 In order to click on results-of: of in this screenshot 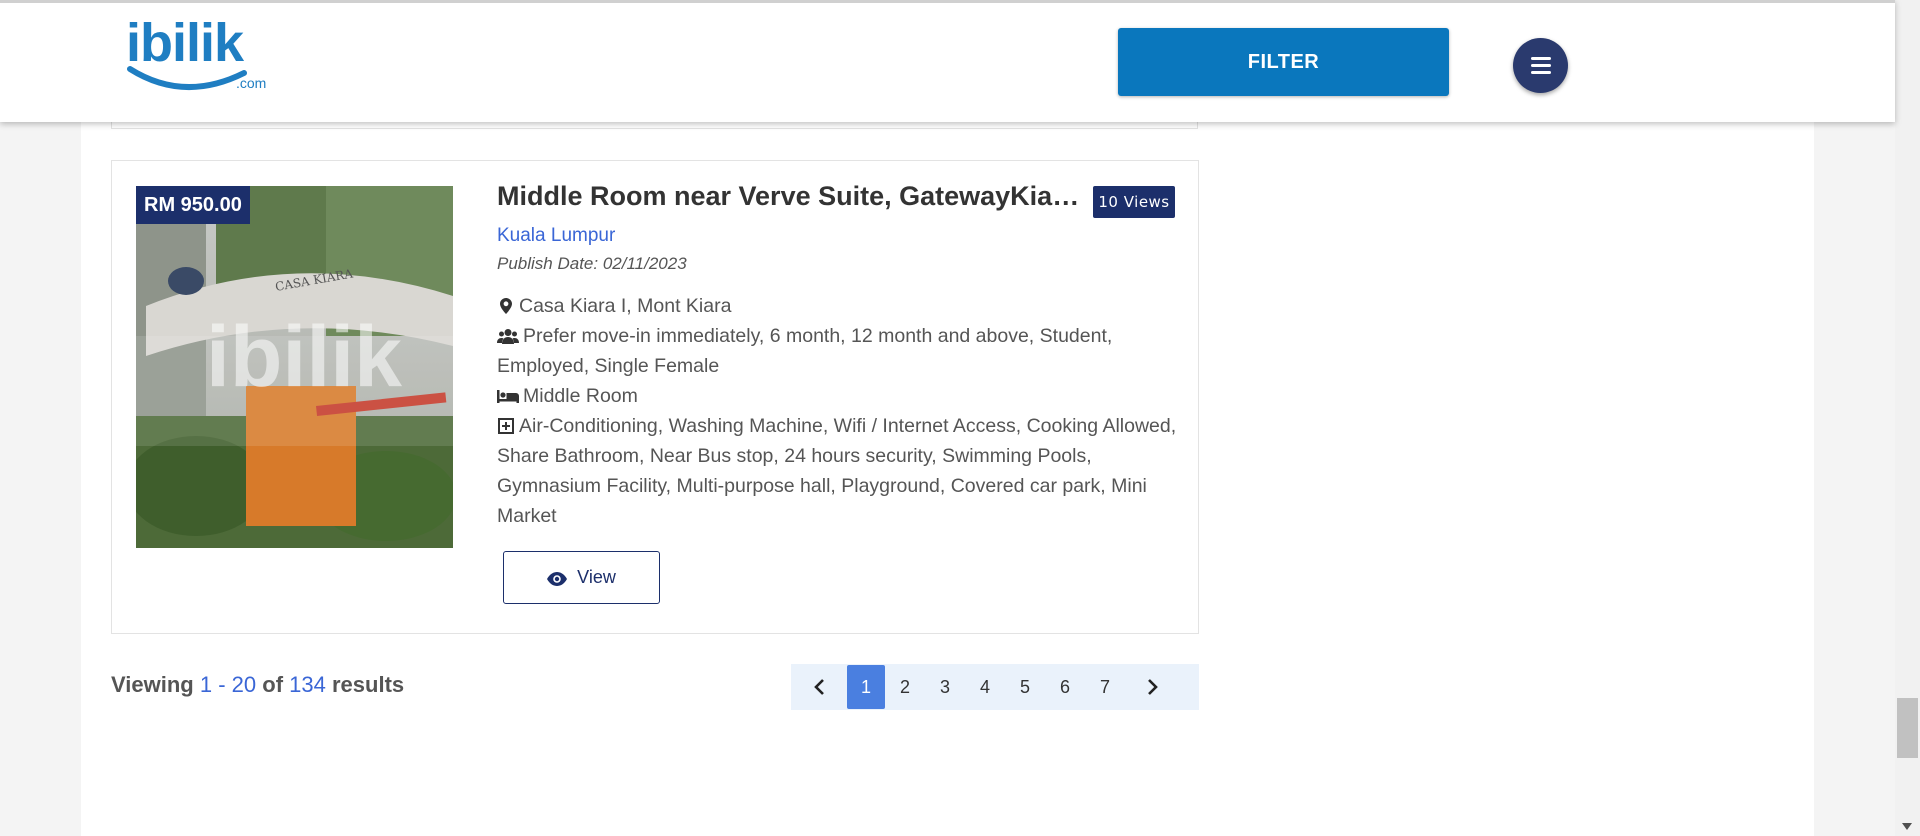, I will do `click(273, 684)`.